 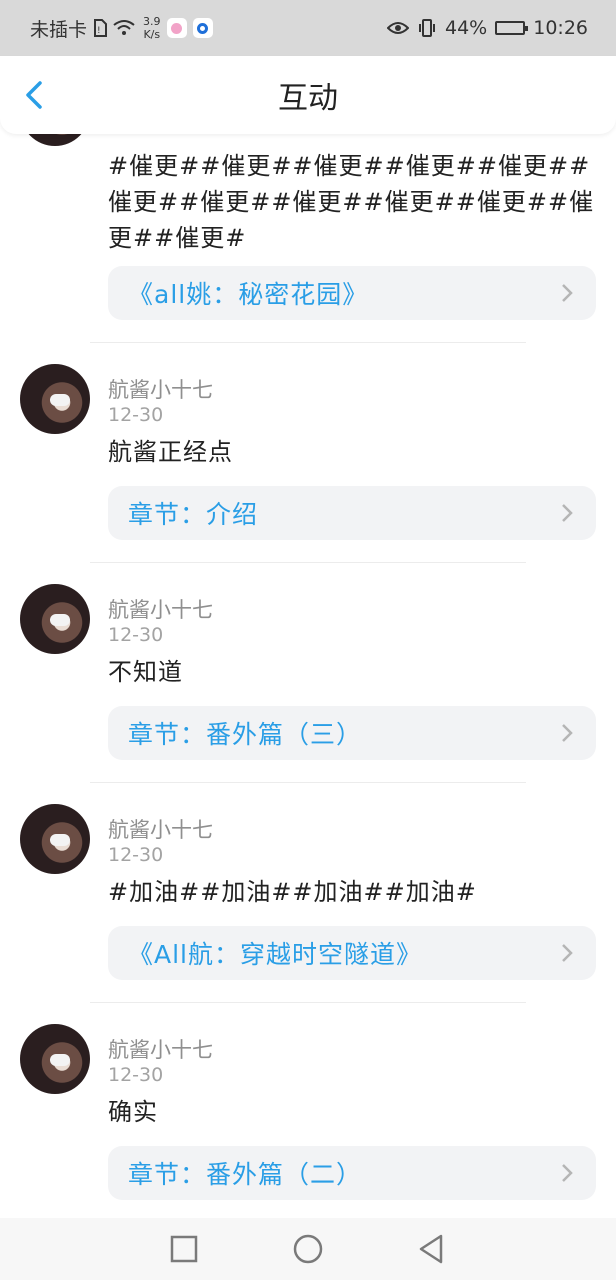 I want to click on linked-chapter-card: 章节：番外篇（二）, so click(x=352, y=1173).